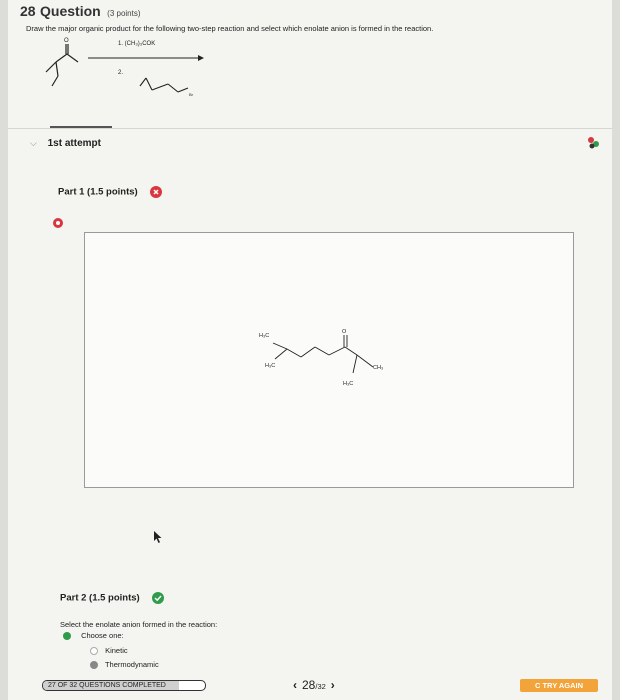  What do you see at coordinates (102, 635) in the screenshot?
I see `choose-one-label: Choose one:` at bounding box center [102, 635].